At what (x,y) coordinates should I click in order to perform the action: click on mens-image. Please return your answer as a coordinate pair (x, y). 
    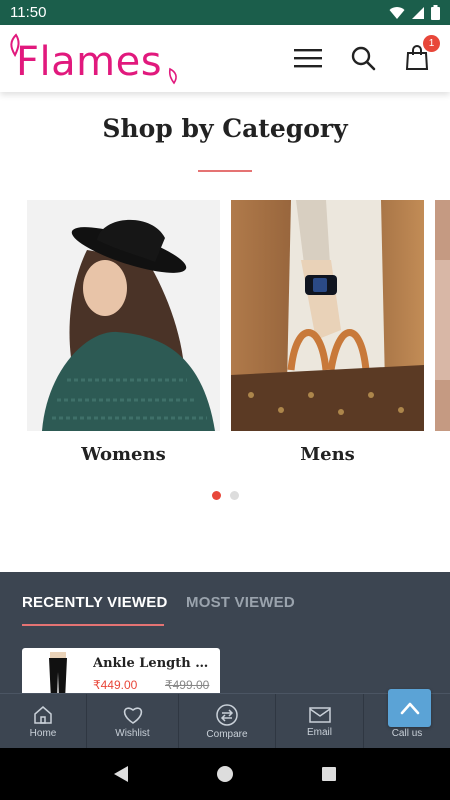
    Looking at the image, I should click on (327, 315).